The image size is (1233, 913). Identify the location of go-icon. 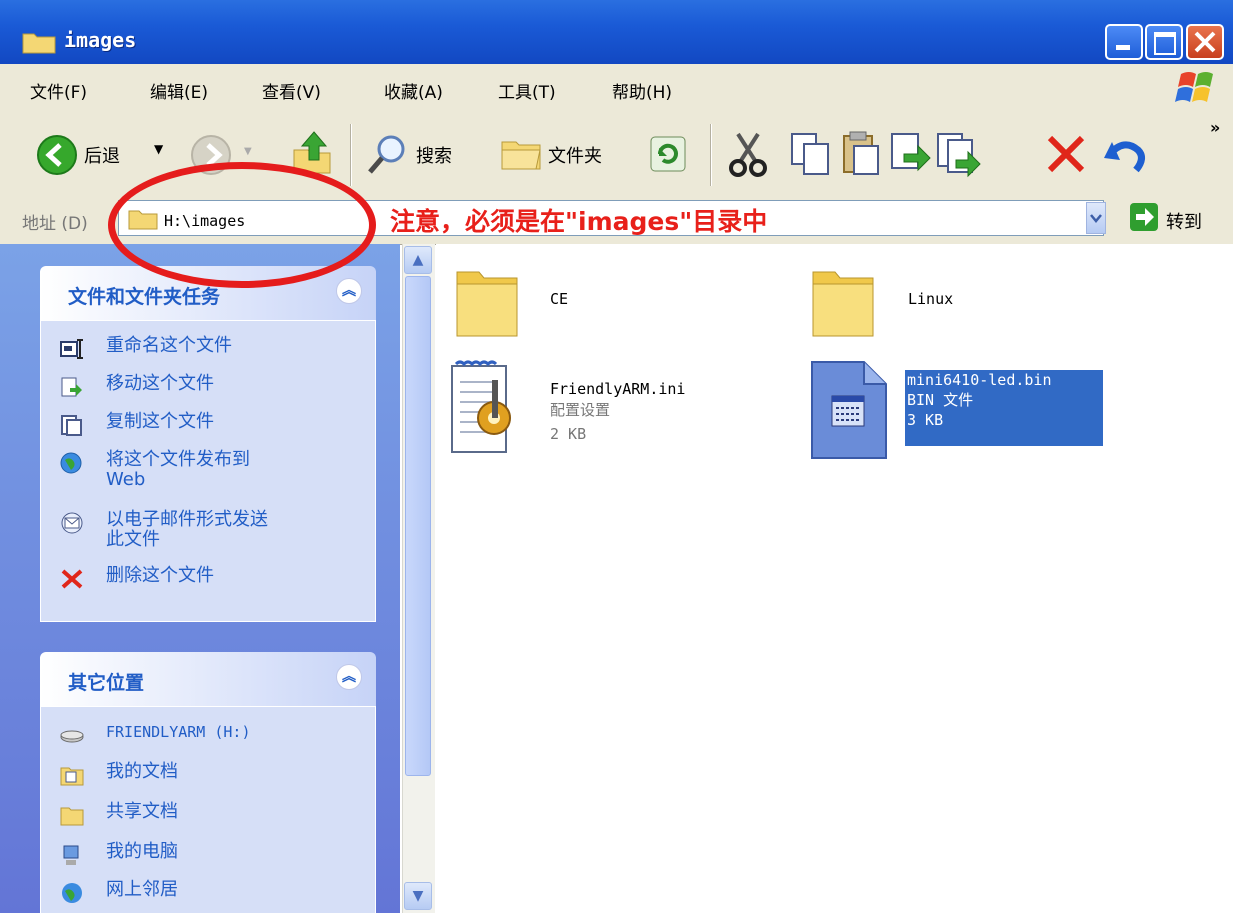
(1144, 217).